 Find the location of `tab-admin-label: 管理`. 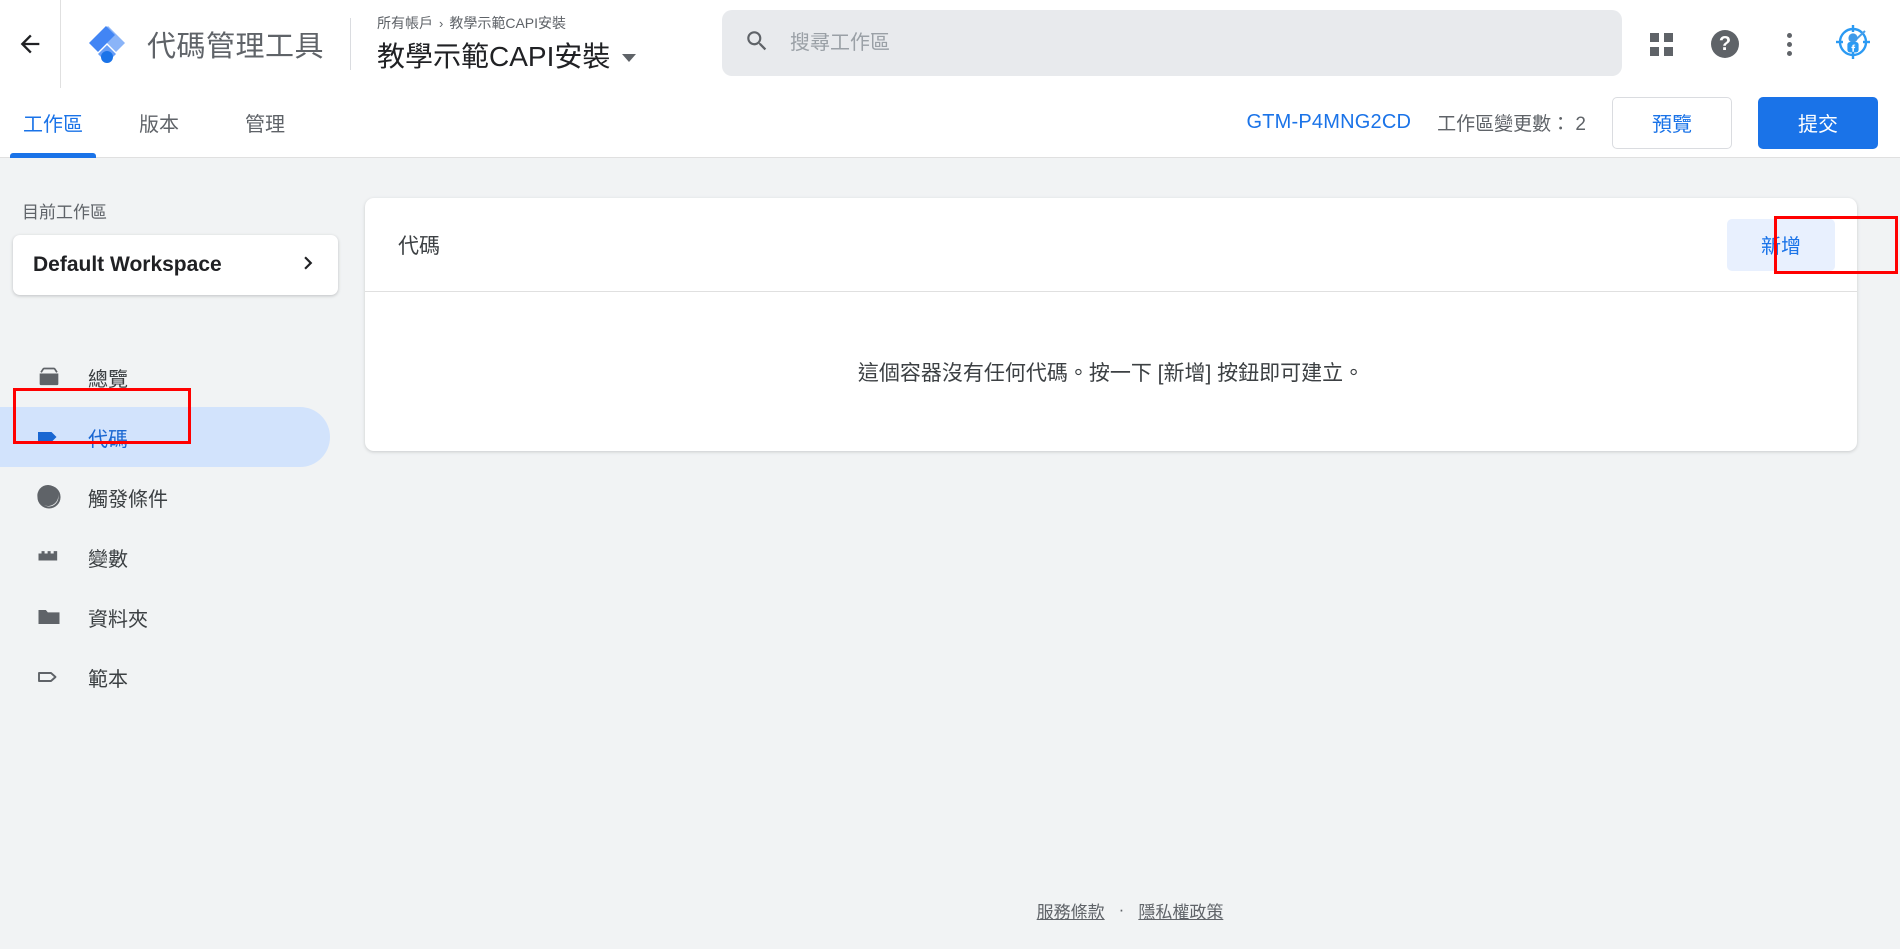

tab-admin-label: 管理 is located at coordinates (265, 125).